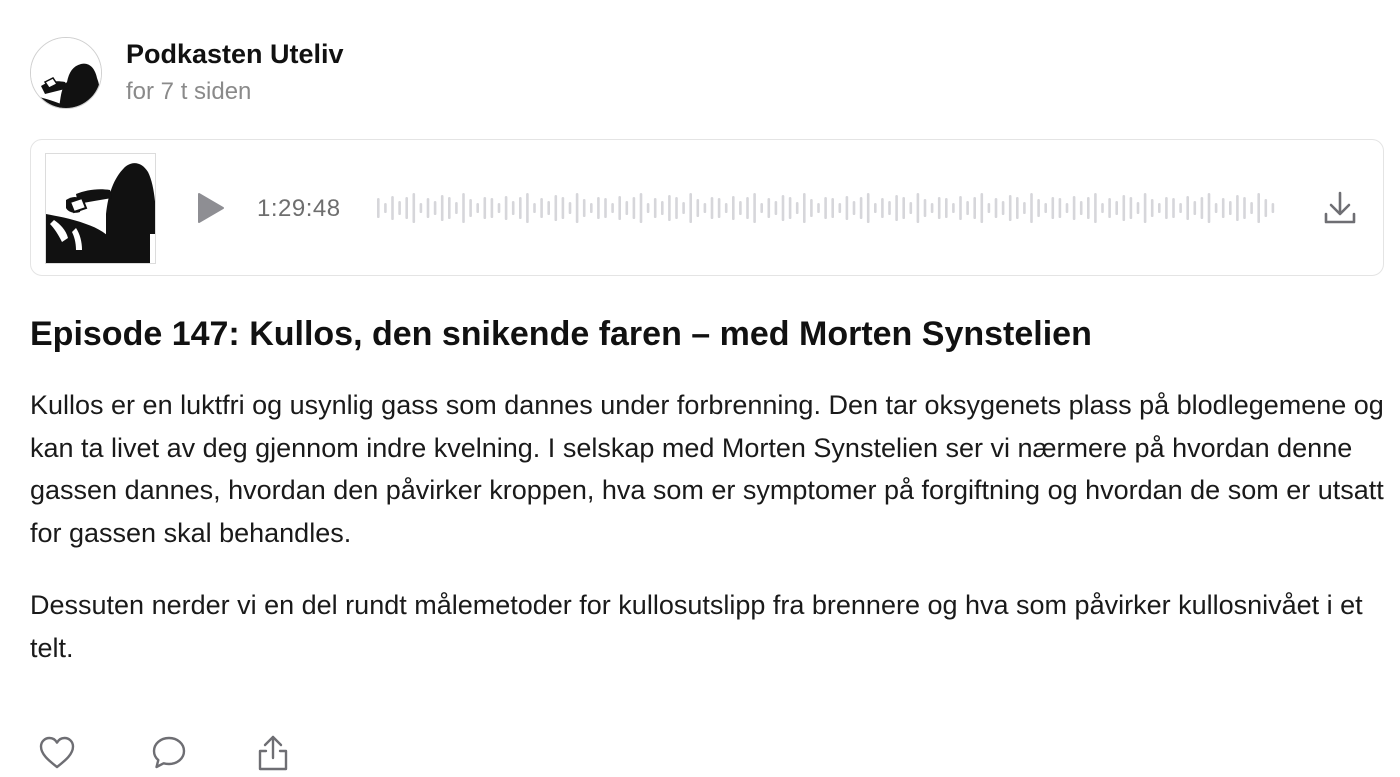 The height and width of the screenshot is (777, 1400). I want to click on play-button, so click(210, 208).